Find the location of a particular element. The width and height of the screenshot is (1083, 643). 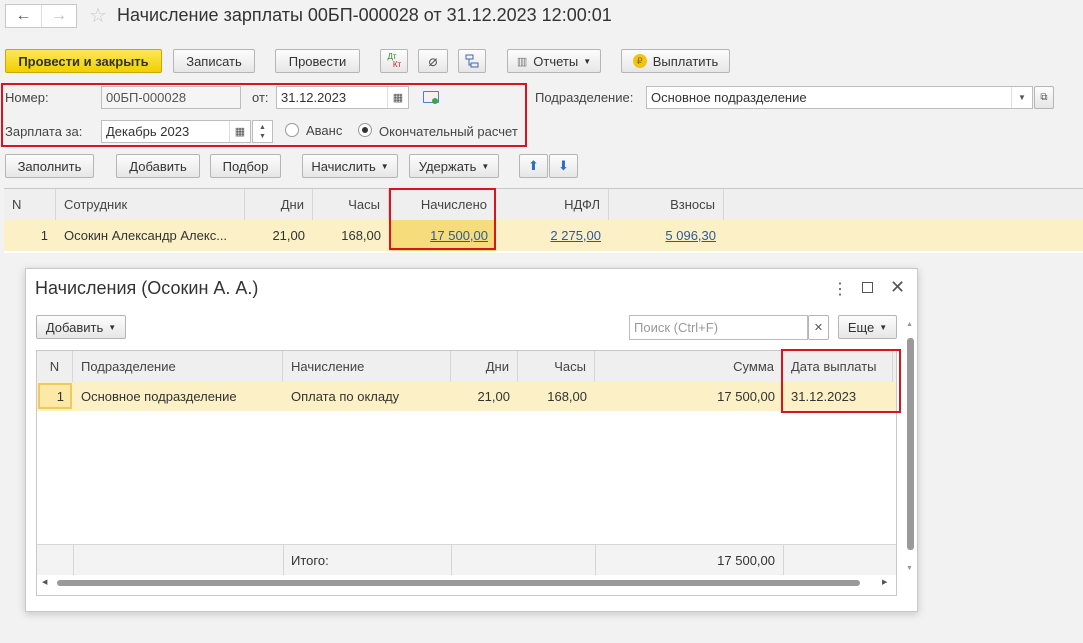

dcol-pay-date: Дата выплаты is located at coordinates (838, 366).